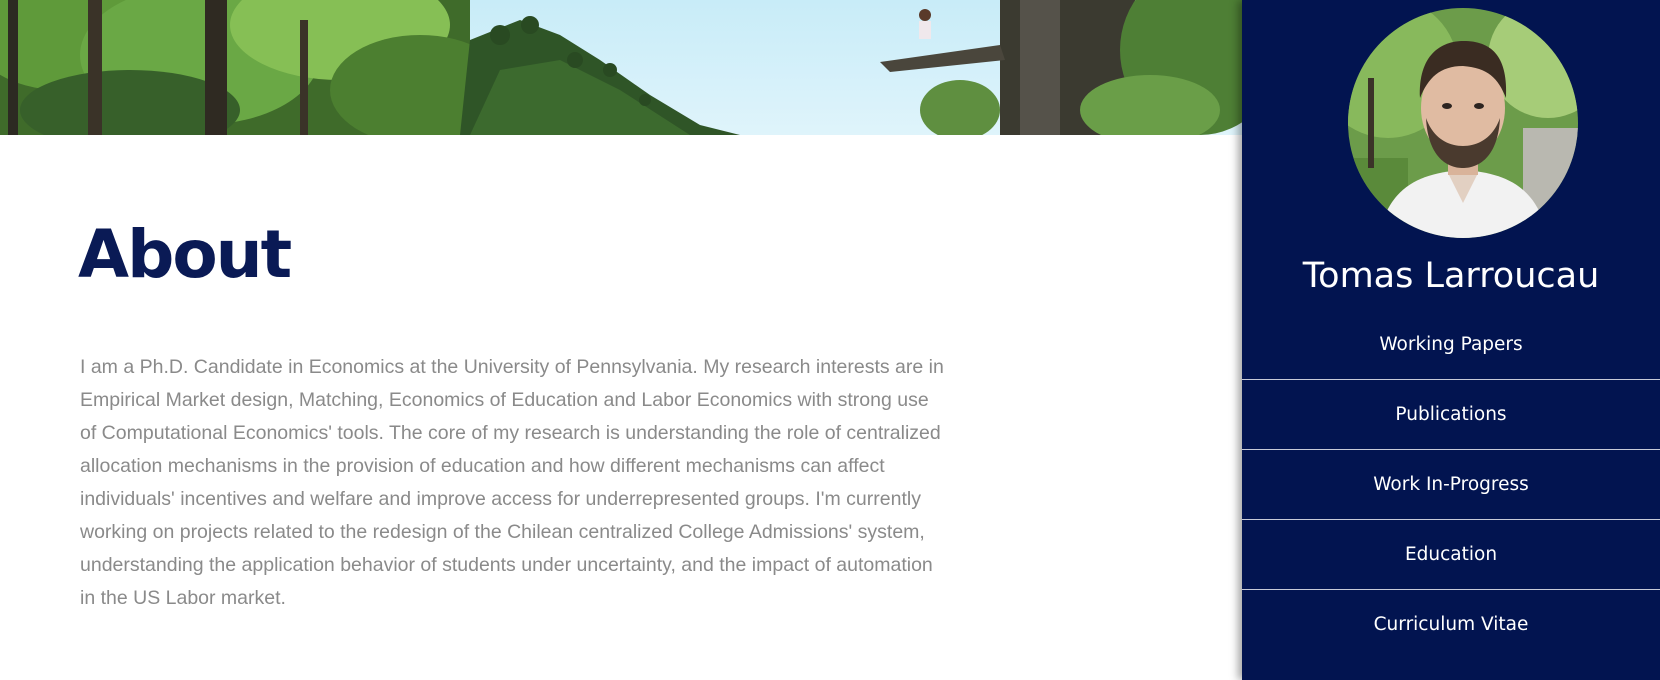  Describe the element at coordinates (1463, 123) in the screenshot. I see `avatar` at that location.